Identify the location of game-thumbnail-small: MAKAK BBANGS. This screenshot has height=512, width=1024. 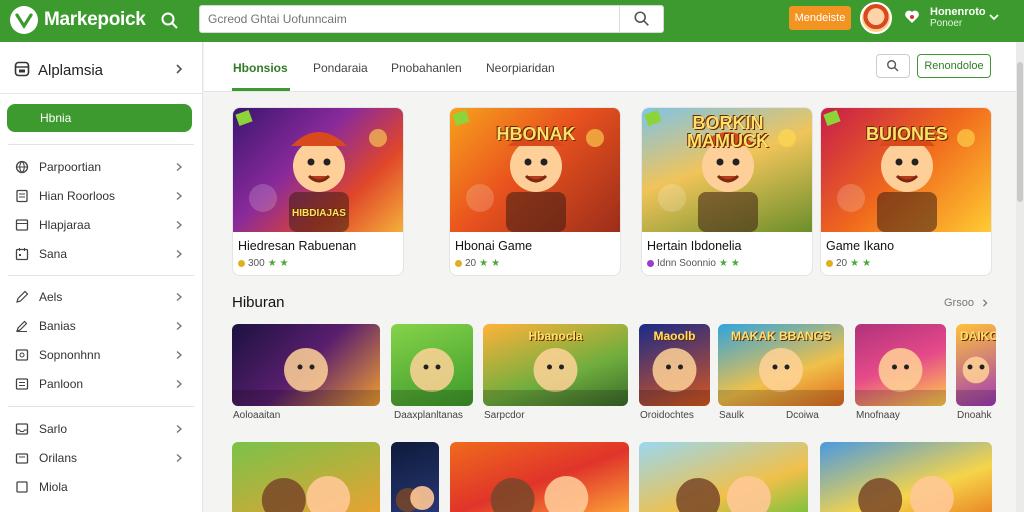
(781, 365).